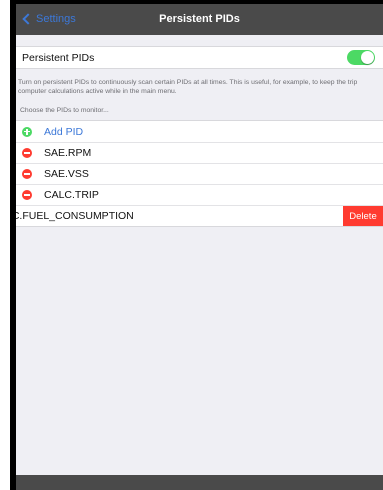 The height and width of the screenshot is (490, 383). I want to click on pid-label: _C.FUEL_CONSUMPTION, so click(75, 216).